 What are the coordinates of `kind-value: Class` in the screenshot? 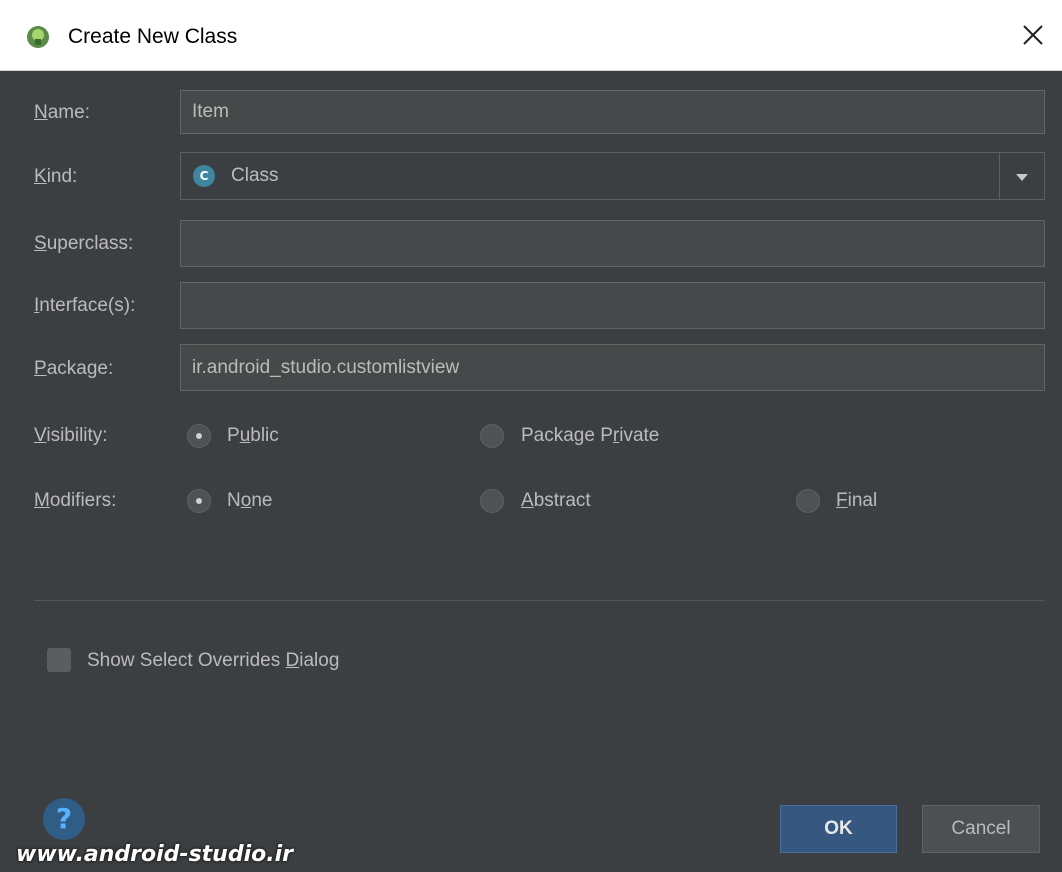 It's located at (255, 175).